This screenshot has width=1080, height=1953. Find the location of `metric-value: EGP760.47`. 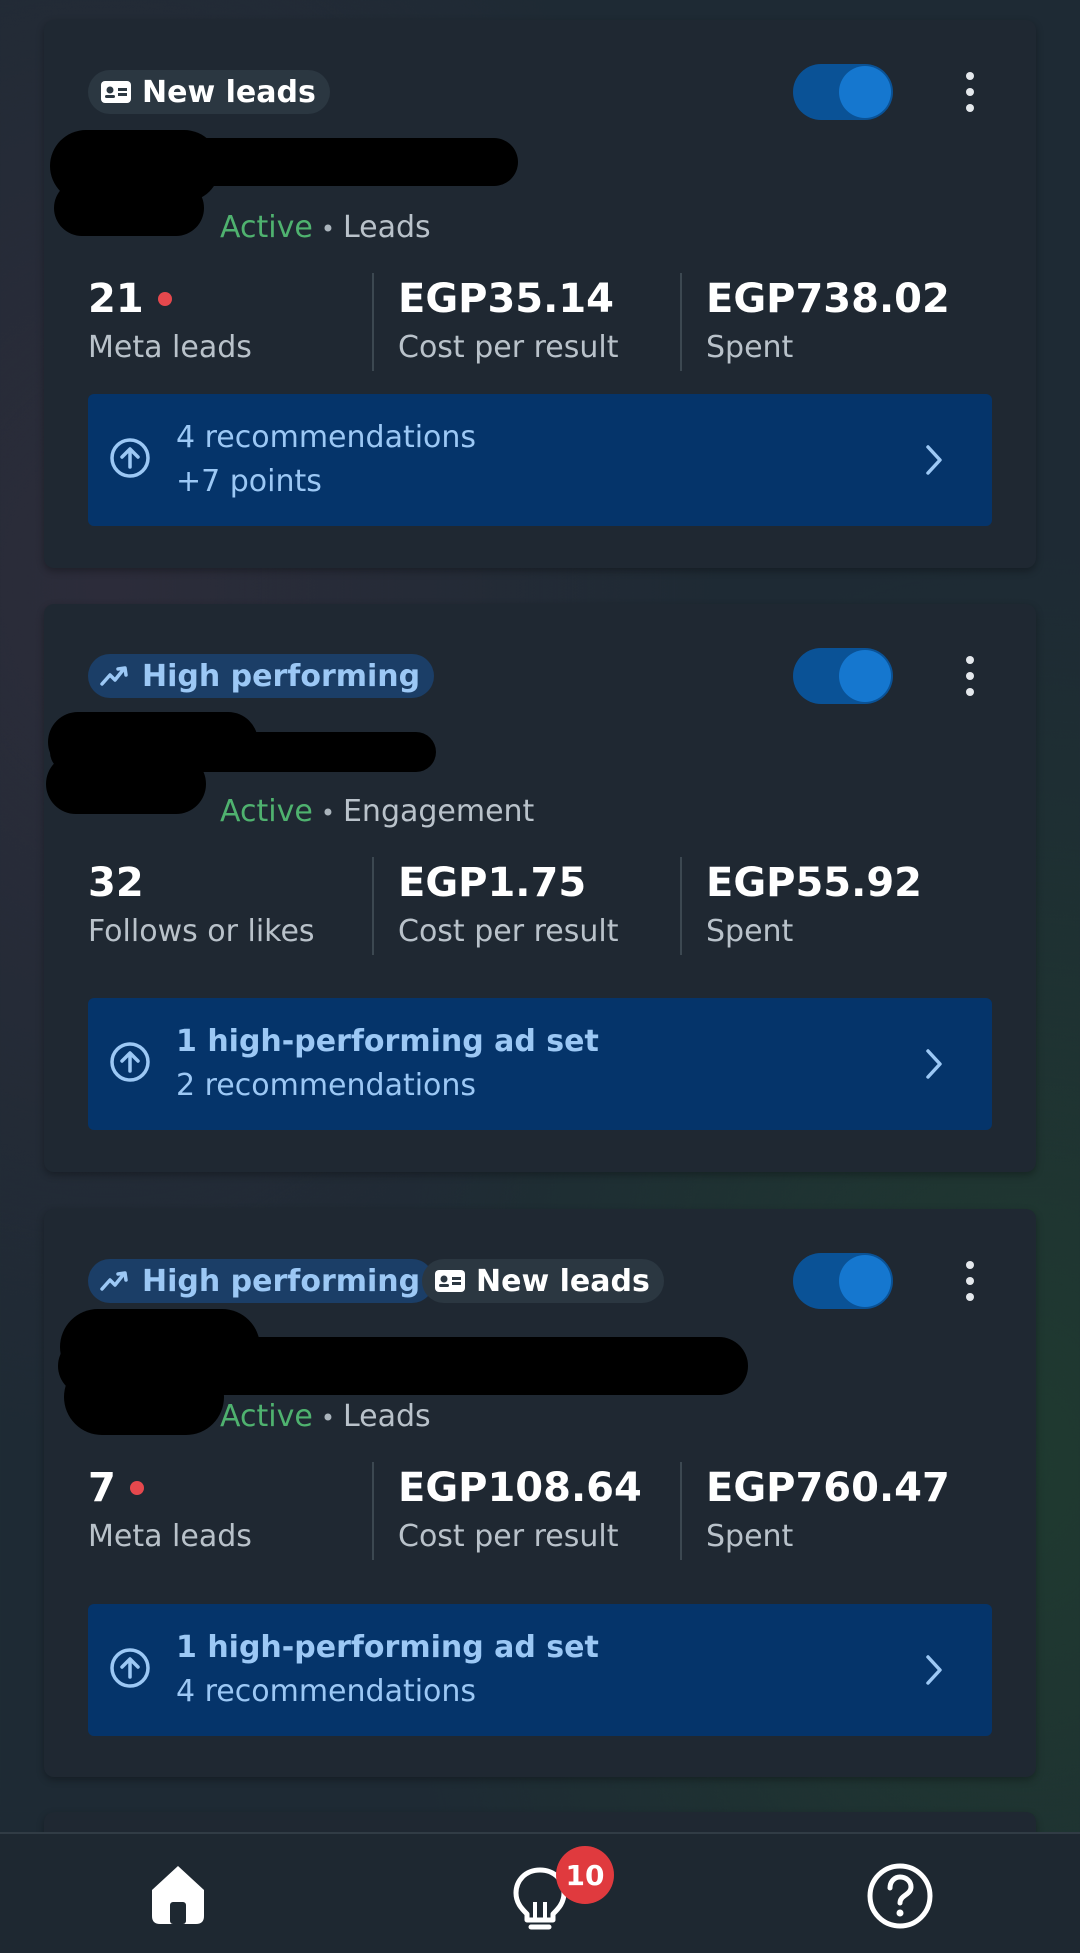

metric-value: EGP760.47 is located at coordinates (828, 1488).